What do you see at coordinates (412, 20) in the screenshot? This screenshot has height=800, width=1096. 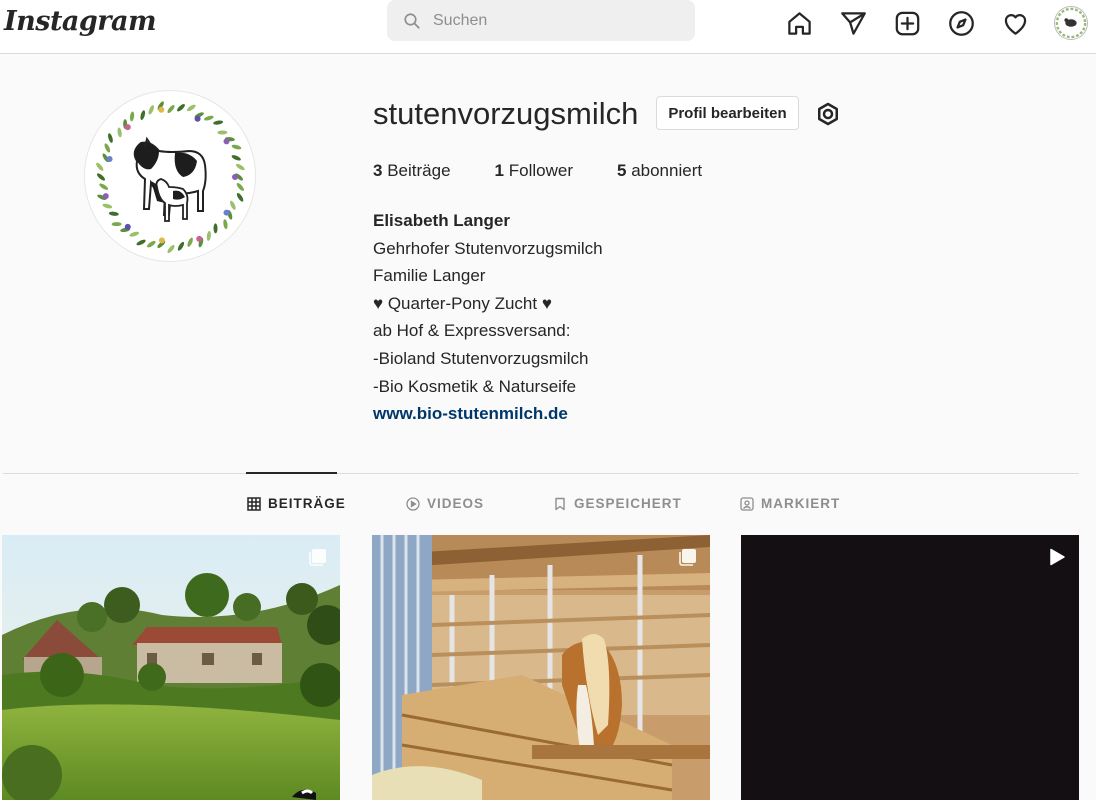 I see `search-icon` at bounding box center [412, 20].